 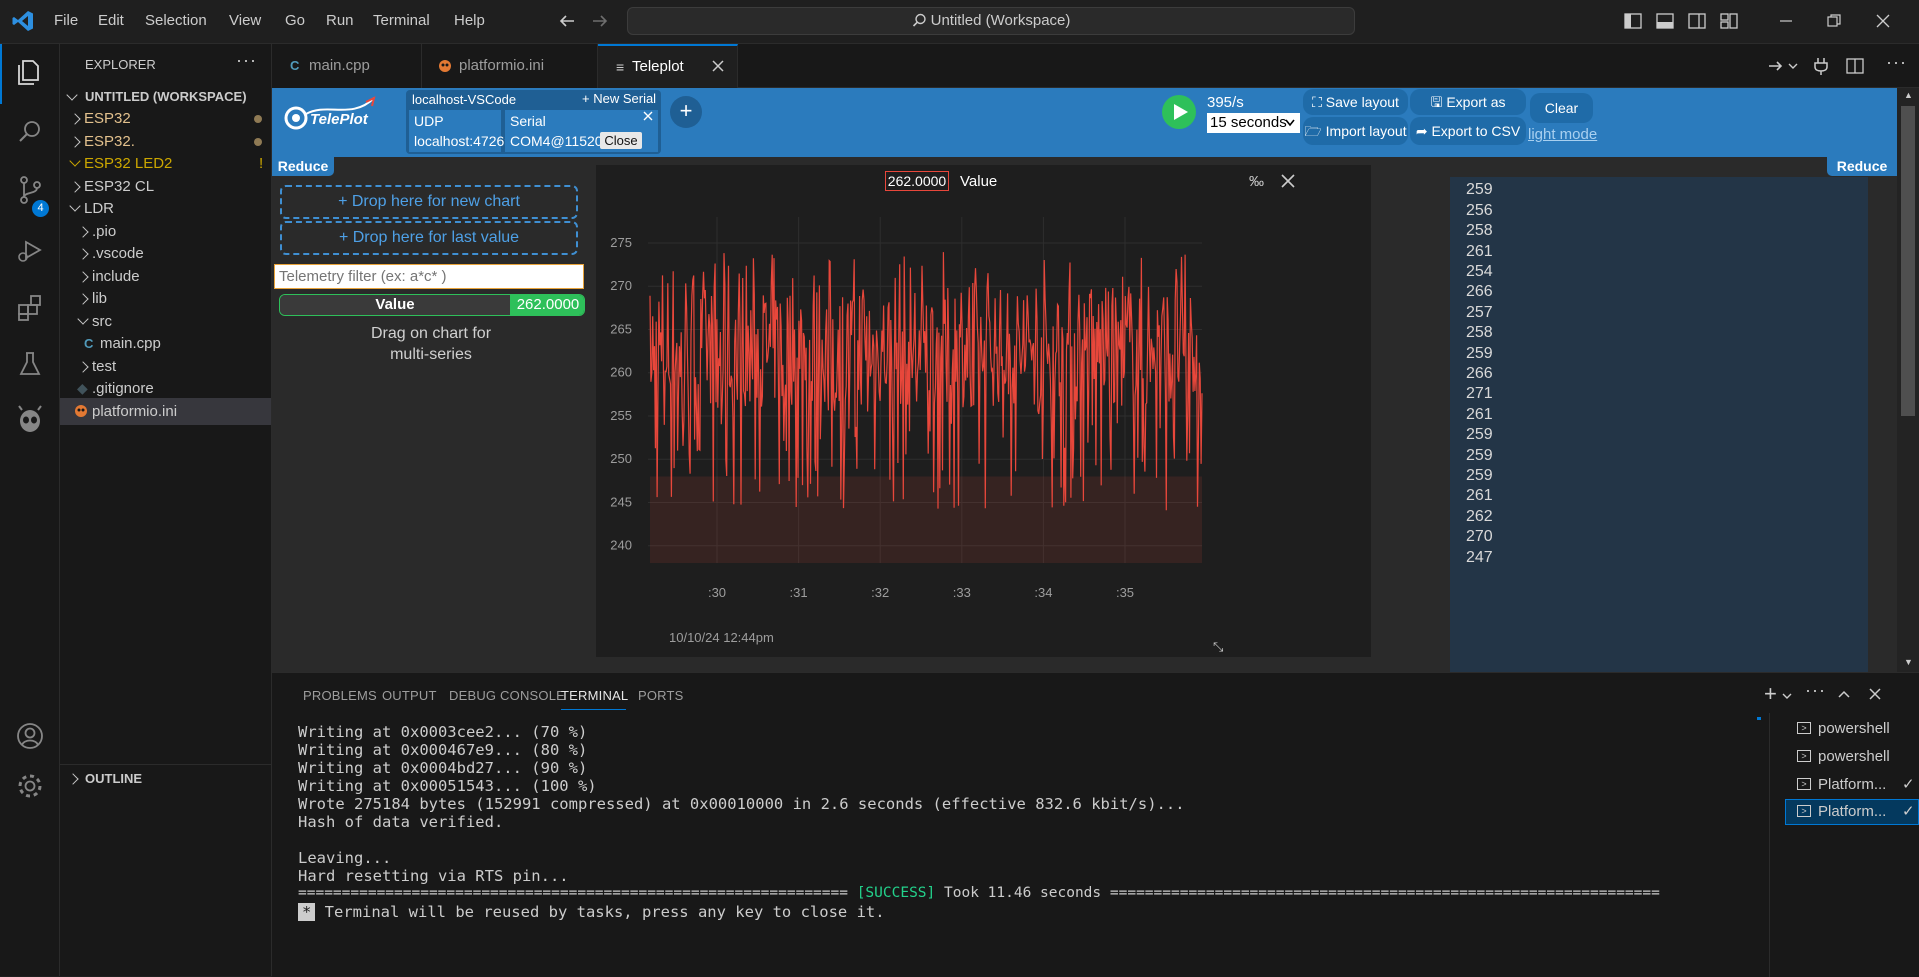 What do you see at coordinates (1479, 178) in the screenshot?
I see `value-row: 263` at bounding box center [1479, 178].